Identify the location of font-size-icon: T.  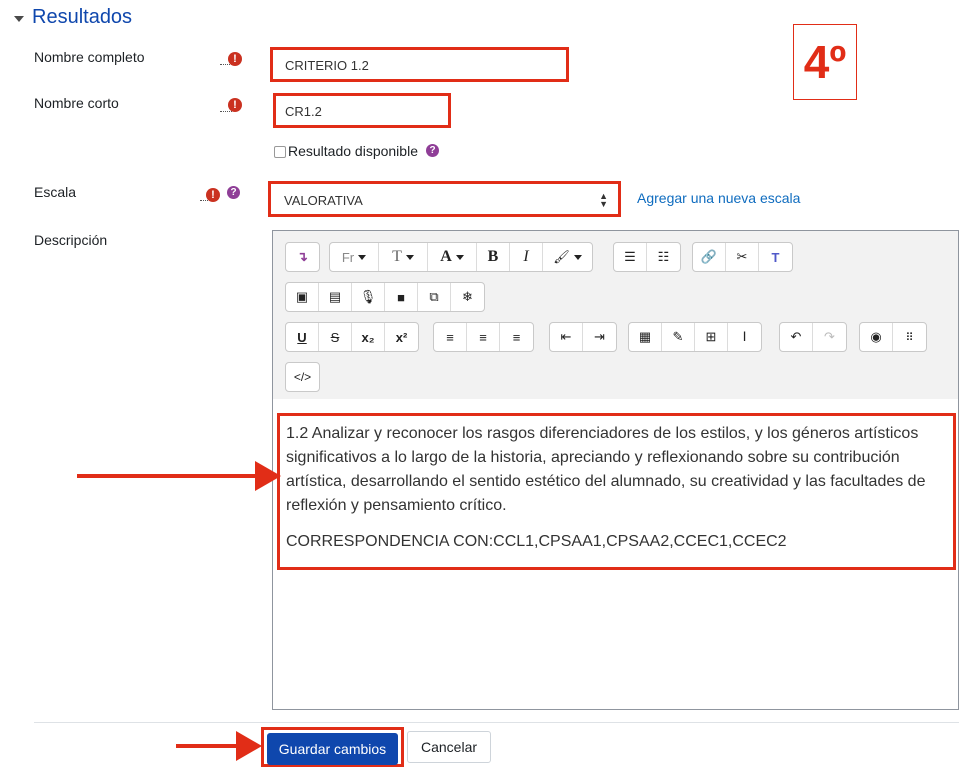
(397, 256).